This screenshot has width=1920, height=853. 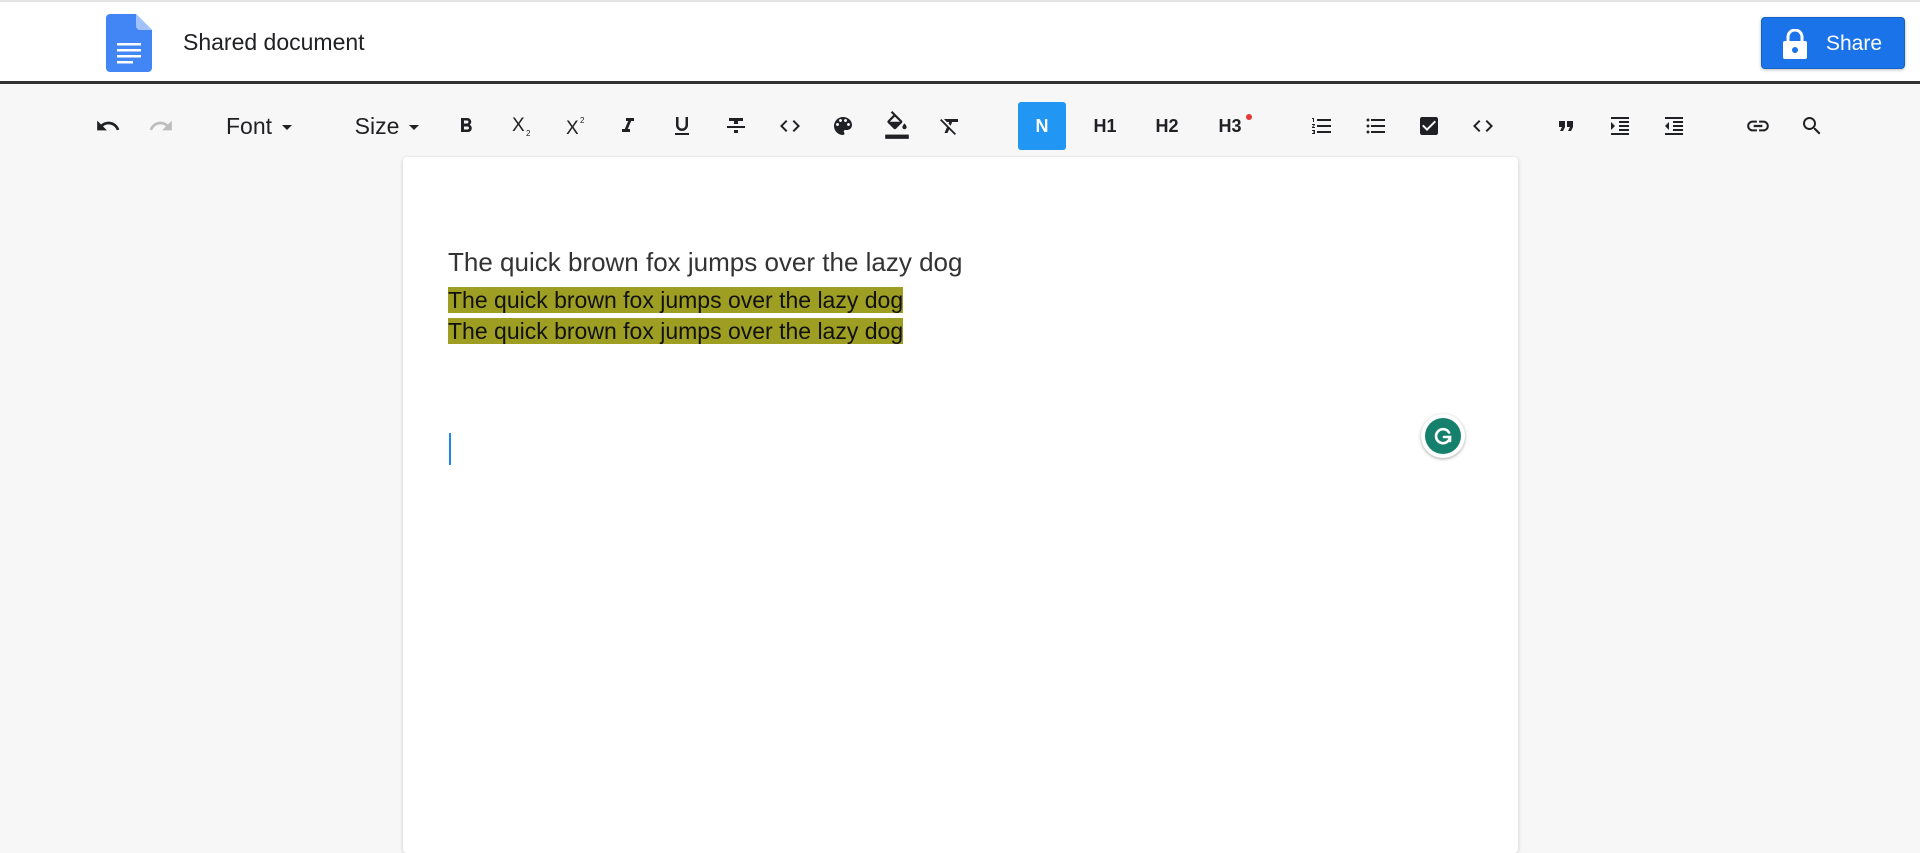 I want to click on share-button: Share, so click(x=1833, y=43).